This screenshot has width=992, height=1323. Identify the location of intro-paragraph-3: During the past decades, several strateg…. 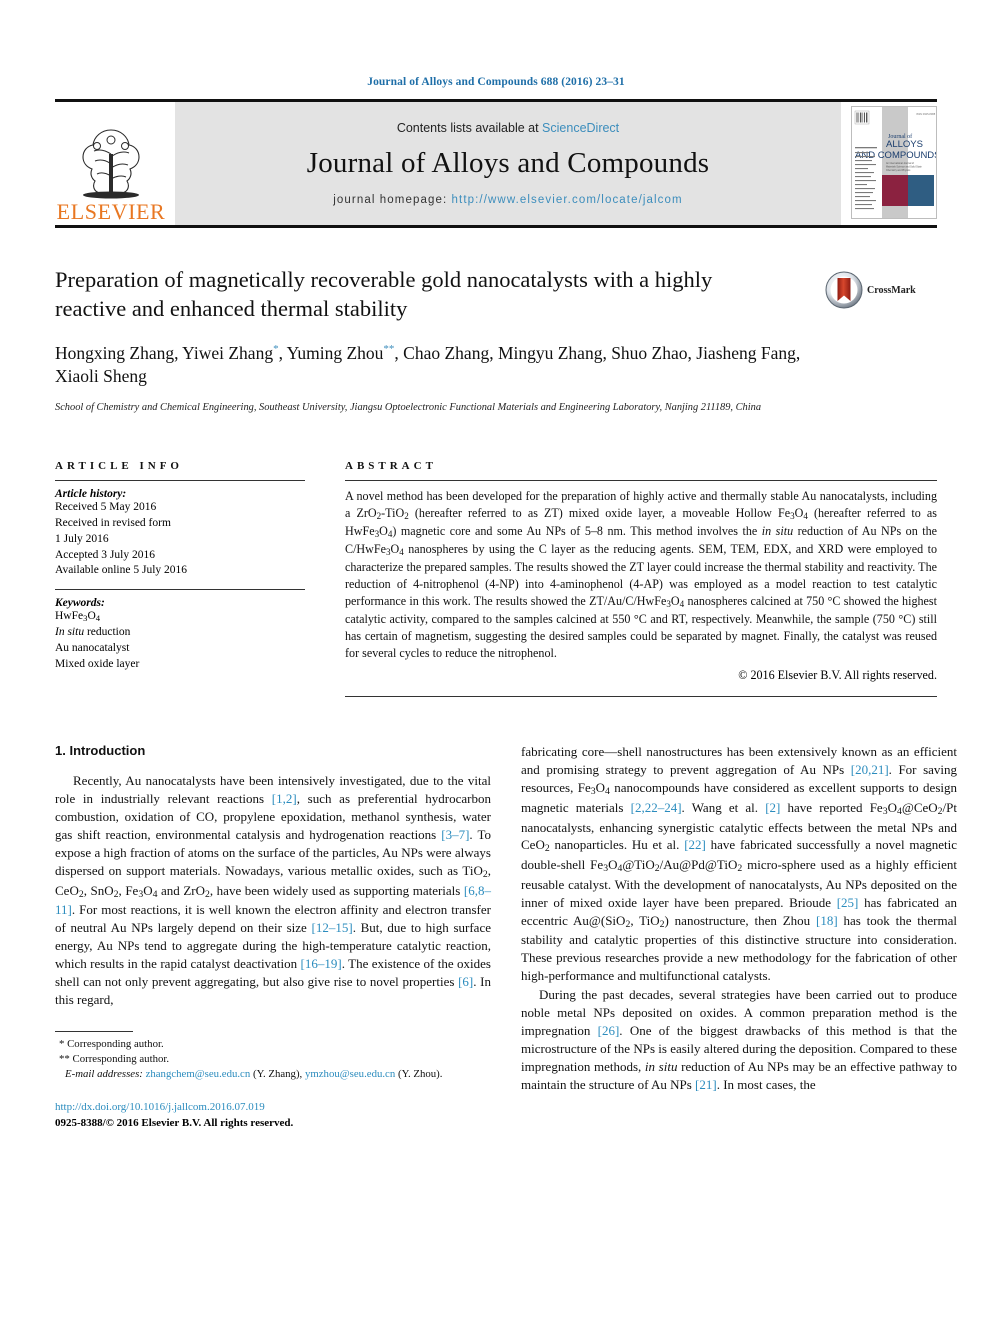
(739, 1039).